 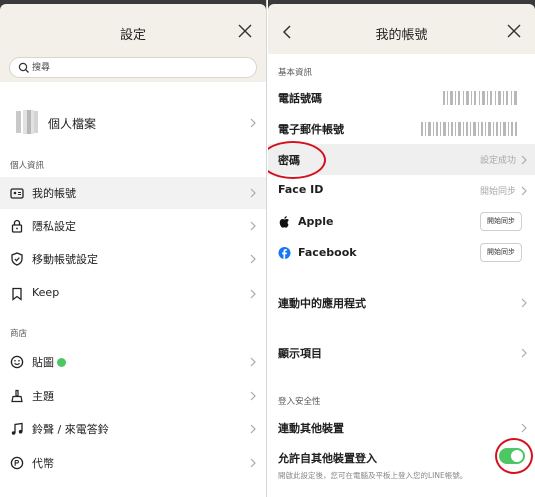 I want to click on facebook-row: Facebook 開始同步, so click(x=401, y=253).